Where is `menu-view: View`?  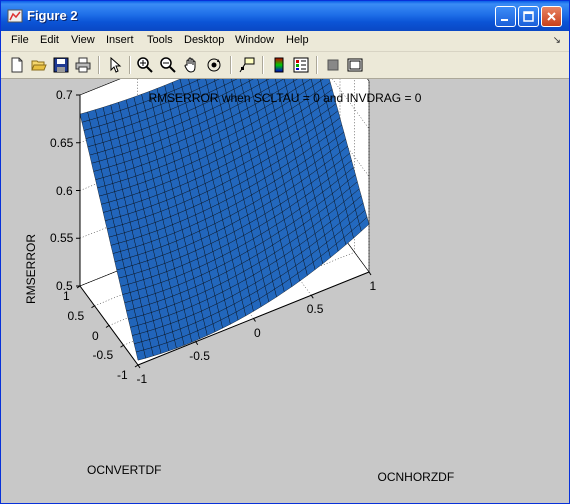
menu-view: View is located at coordinates (83, 40).